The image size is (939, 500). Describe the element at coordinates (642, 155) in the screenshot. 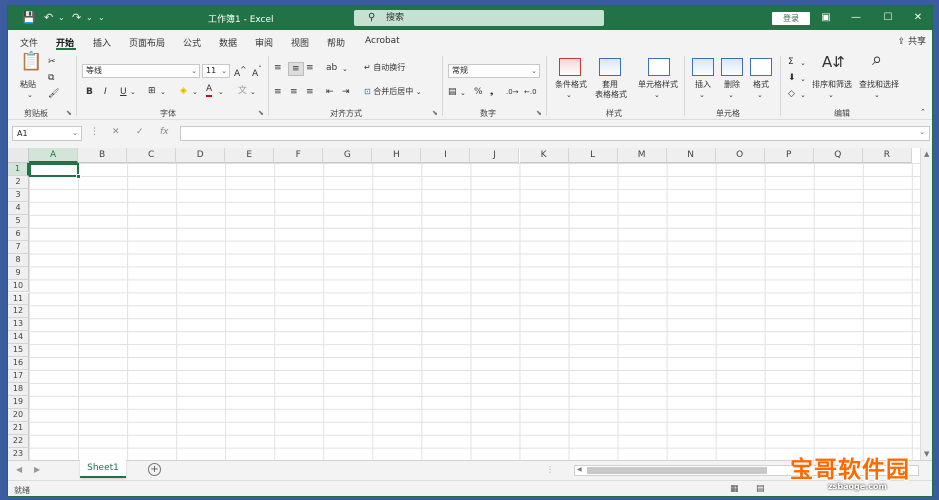

I see `column-header-m: M` at that location.